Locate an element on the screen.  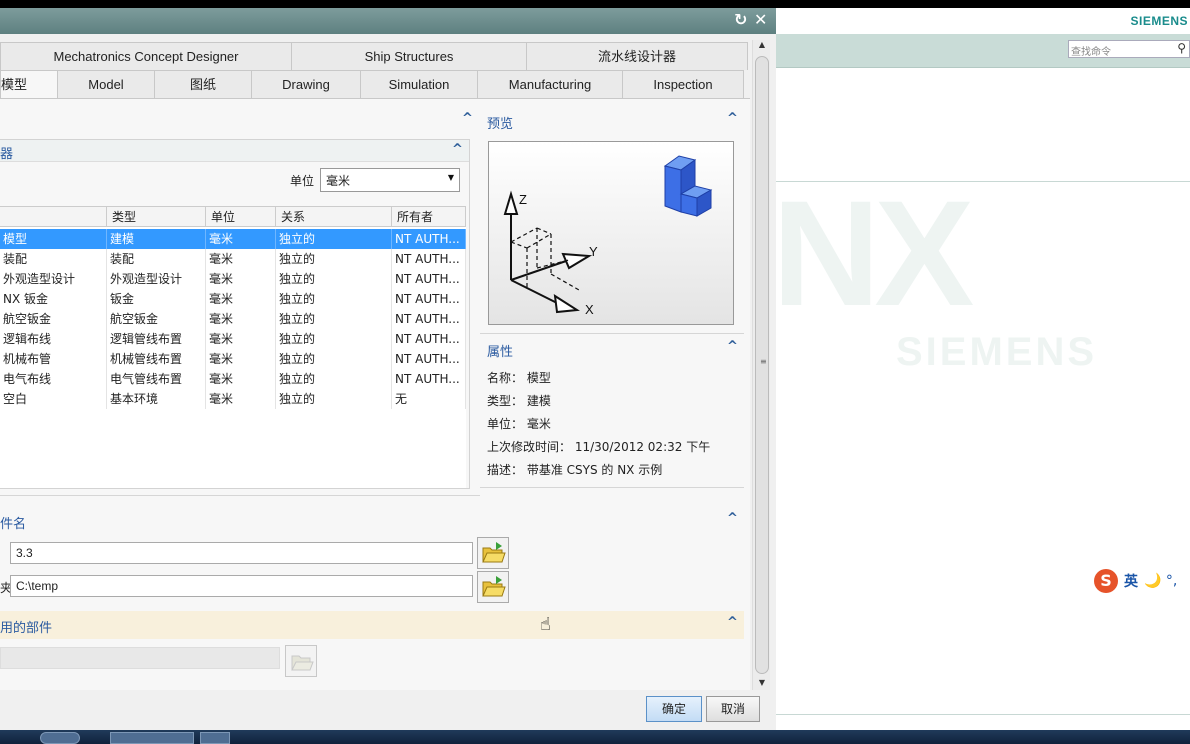
table-row: 空白 基本环境 毫米 独立的 无 is located at coordinates (233, 399).